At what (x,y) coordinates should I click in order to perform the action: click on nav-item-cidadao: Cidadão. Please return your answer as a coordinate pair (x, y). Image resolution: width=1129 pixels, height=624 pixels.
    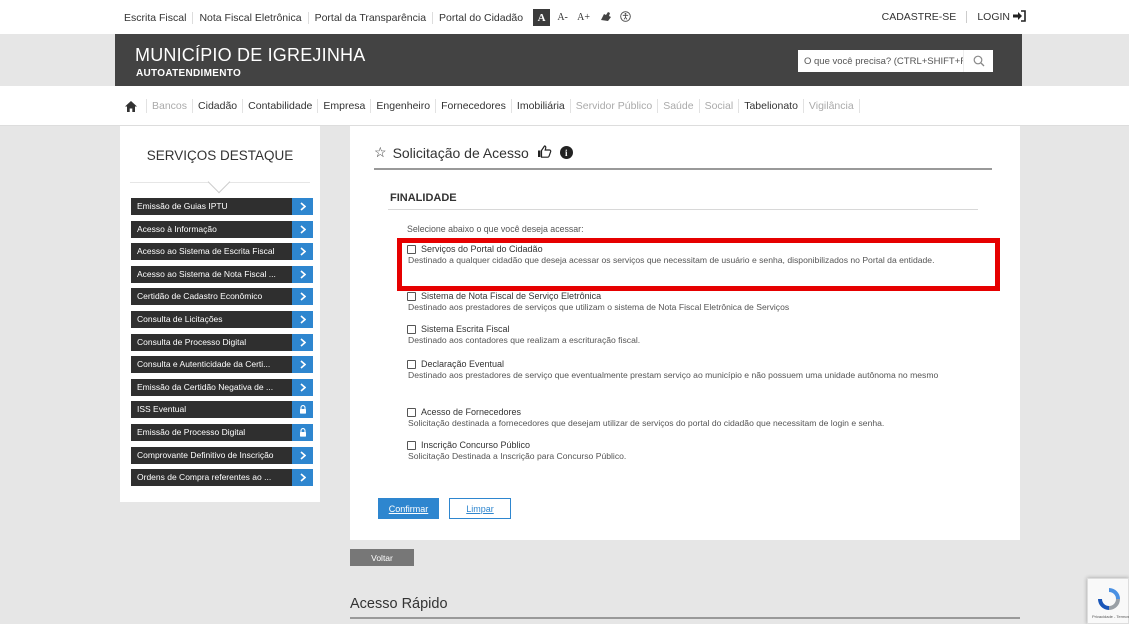
    Looking at the image, I should click on (217, 106).